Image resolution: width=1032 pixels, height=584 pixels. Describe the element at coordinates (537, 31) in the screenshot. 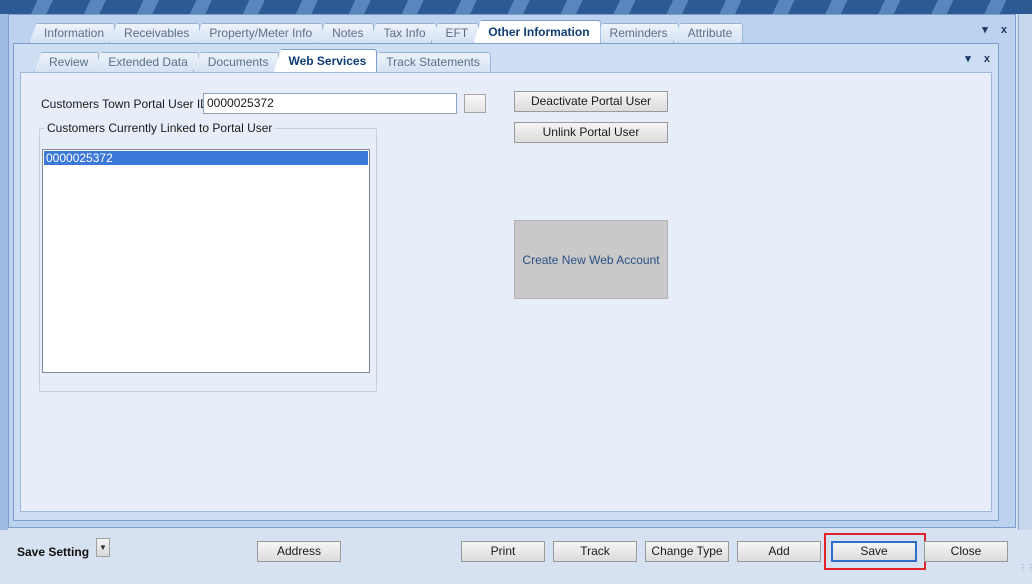

I see `tab-other-information: Other Information` at that location.